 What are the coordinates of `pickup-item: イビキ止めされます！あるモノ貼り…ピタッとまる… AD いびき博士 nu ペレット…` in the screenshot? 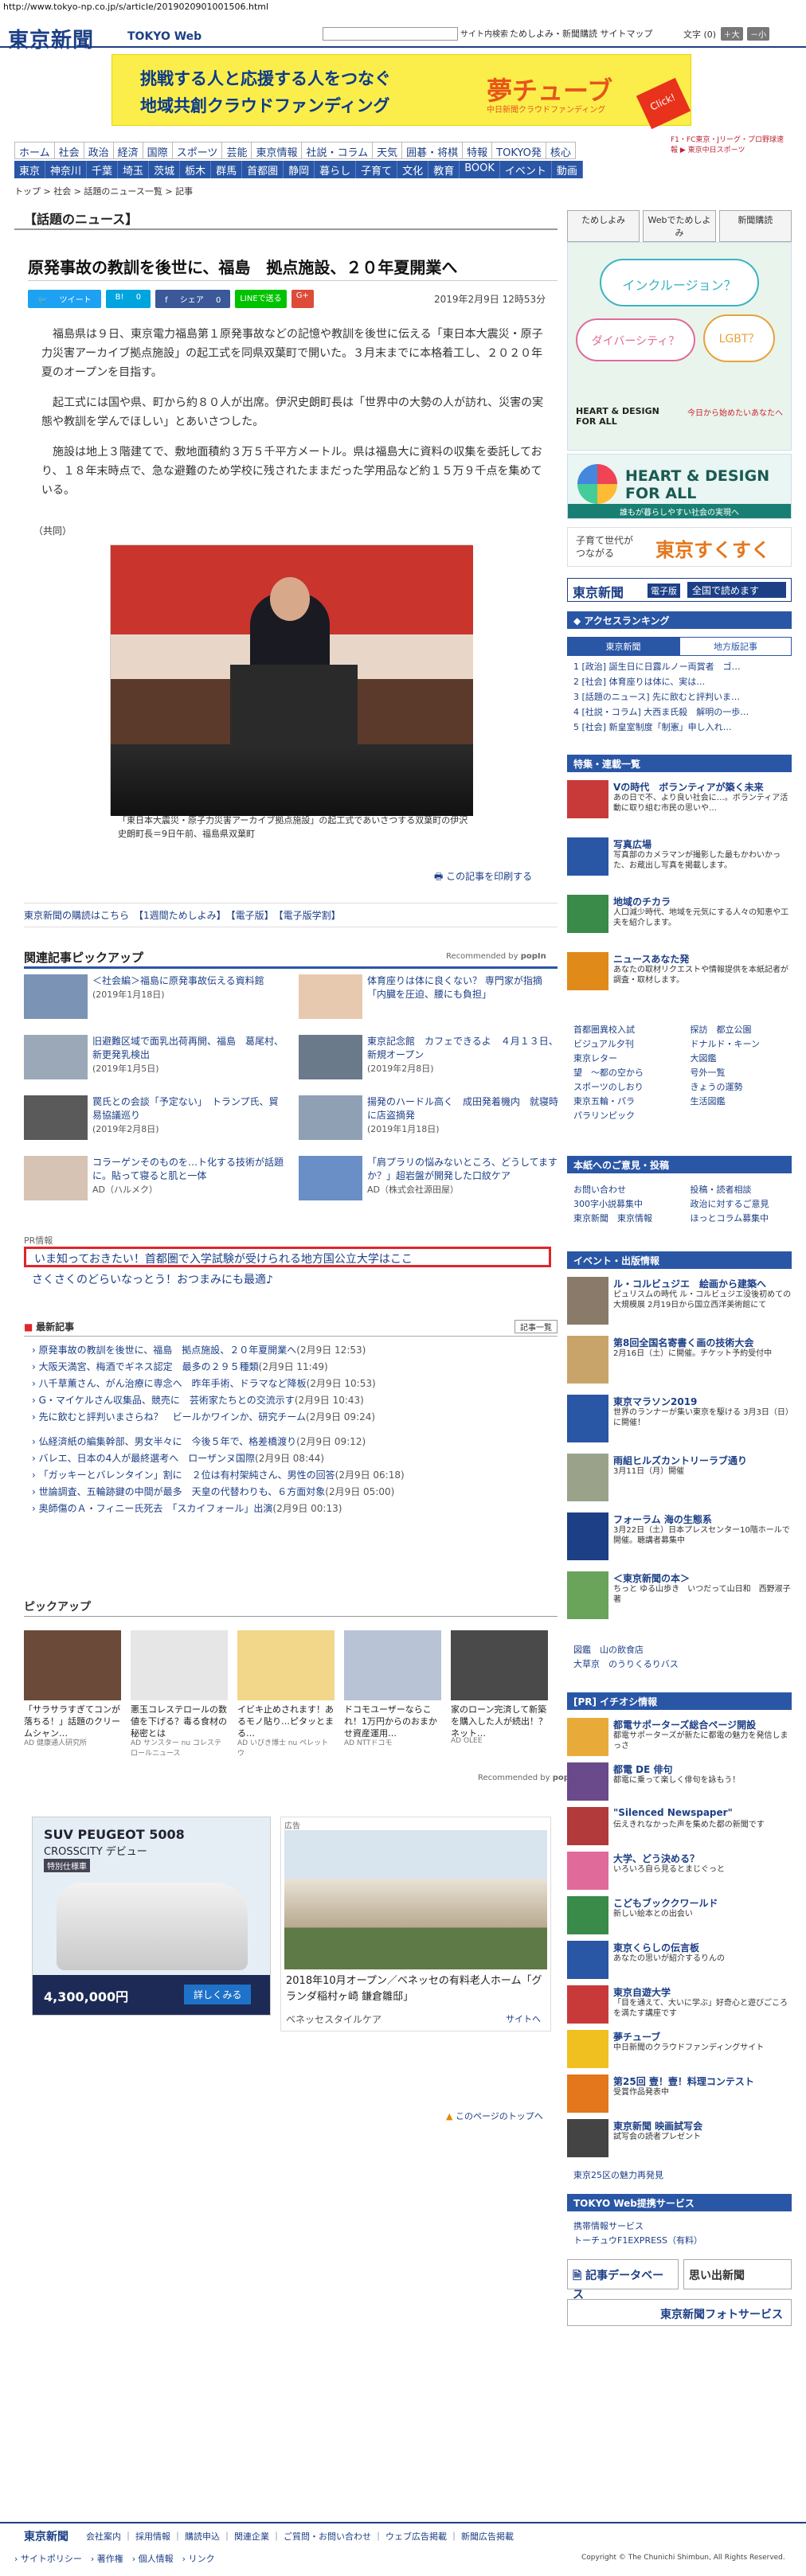 It's located at (286, 1694).